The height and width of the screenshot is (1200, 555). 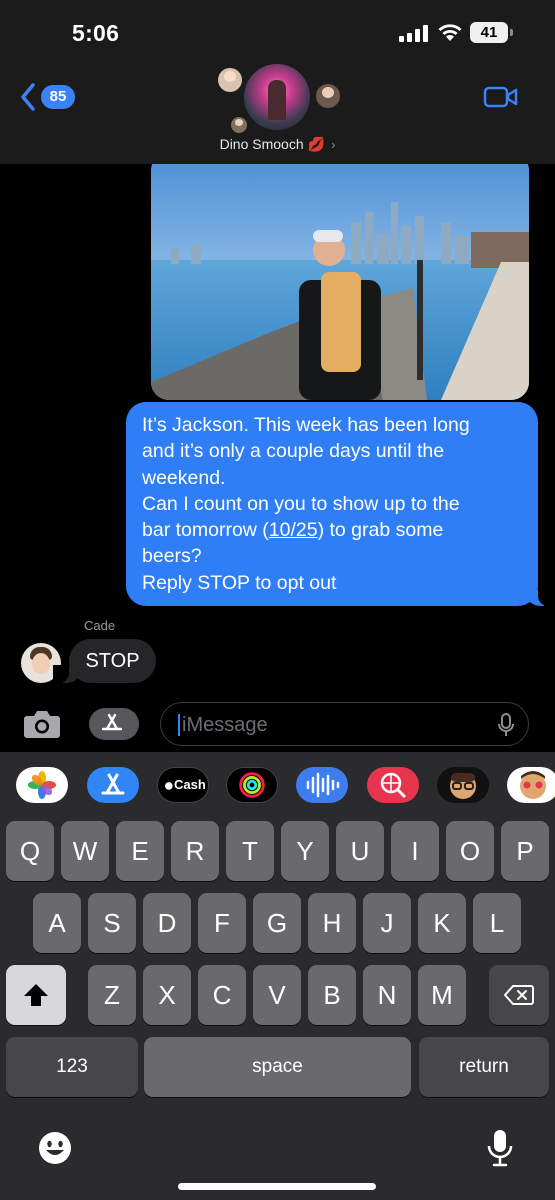 I want to click on message-line: weekend., so click(x=184, y=477).